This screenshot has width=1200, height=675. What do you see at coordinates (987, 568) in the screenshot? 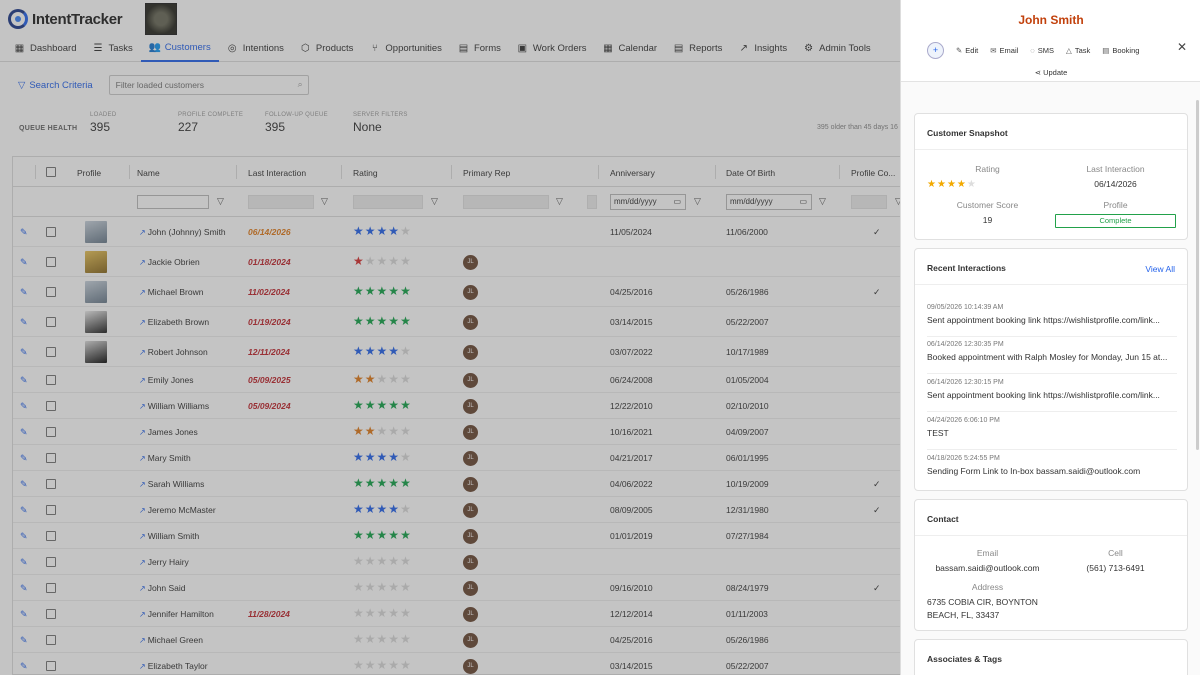
I see `email-value: bassam.saidi@outlook.com` at bounding box center [987, 568].